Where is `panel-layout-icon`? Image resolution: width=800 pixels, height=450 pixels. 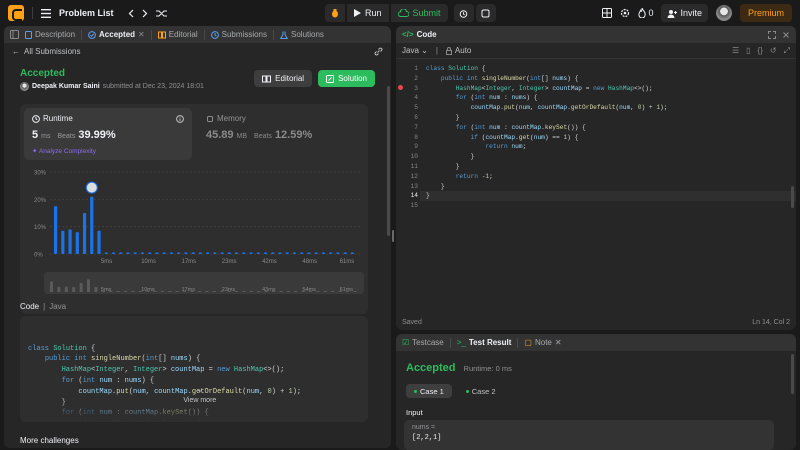 panel-layout-icon is located at coordinates (14, 34).